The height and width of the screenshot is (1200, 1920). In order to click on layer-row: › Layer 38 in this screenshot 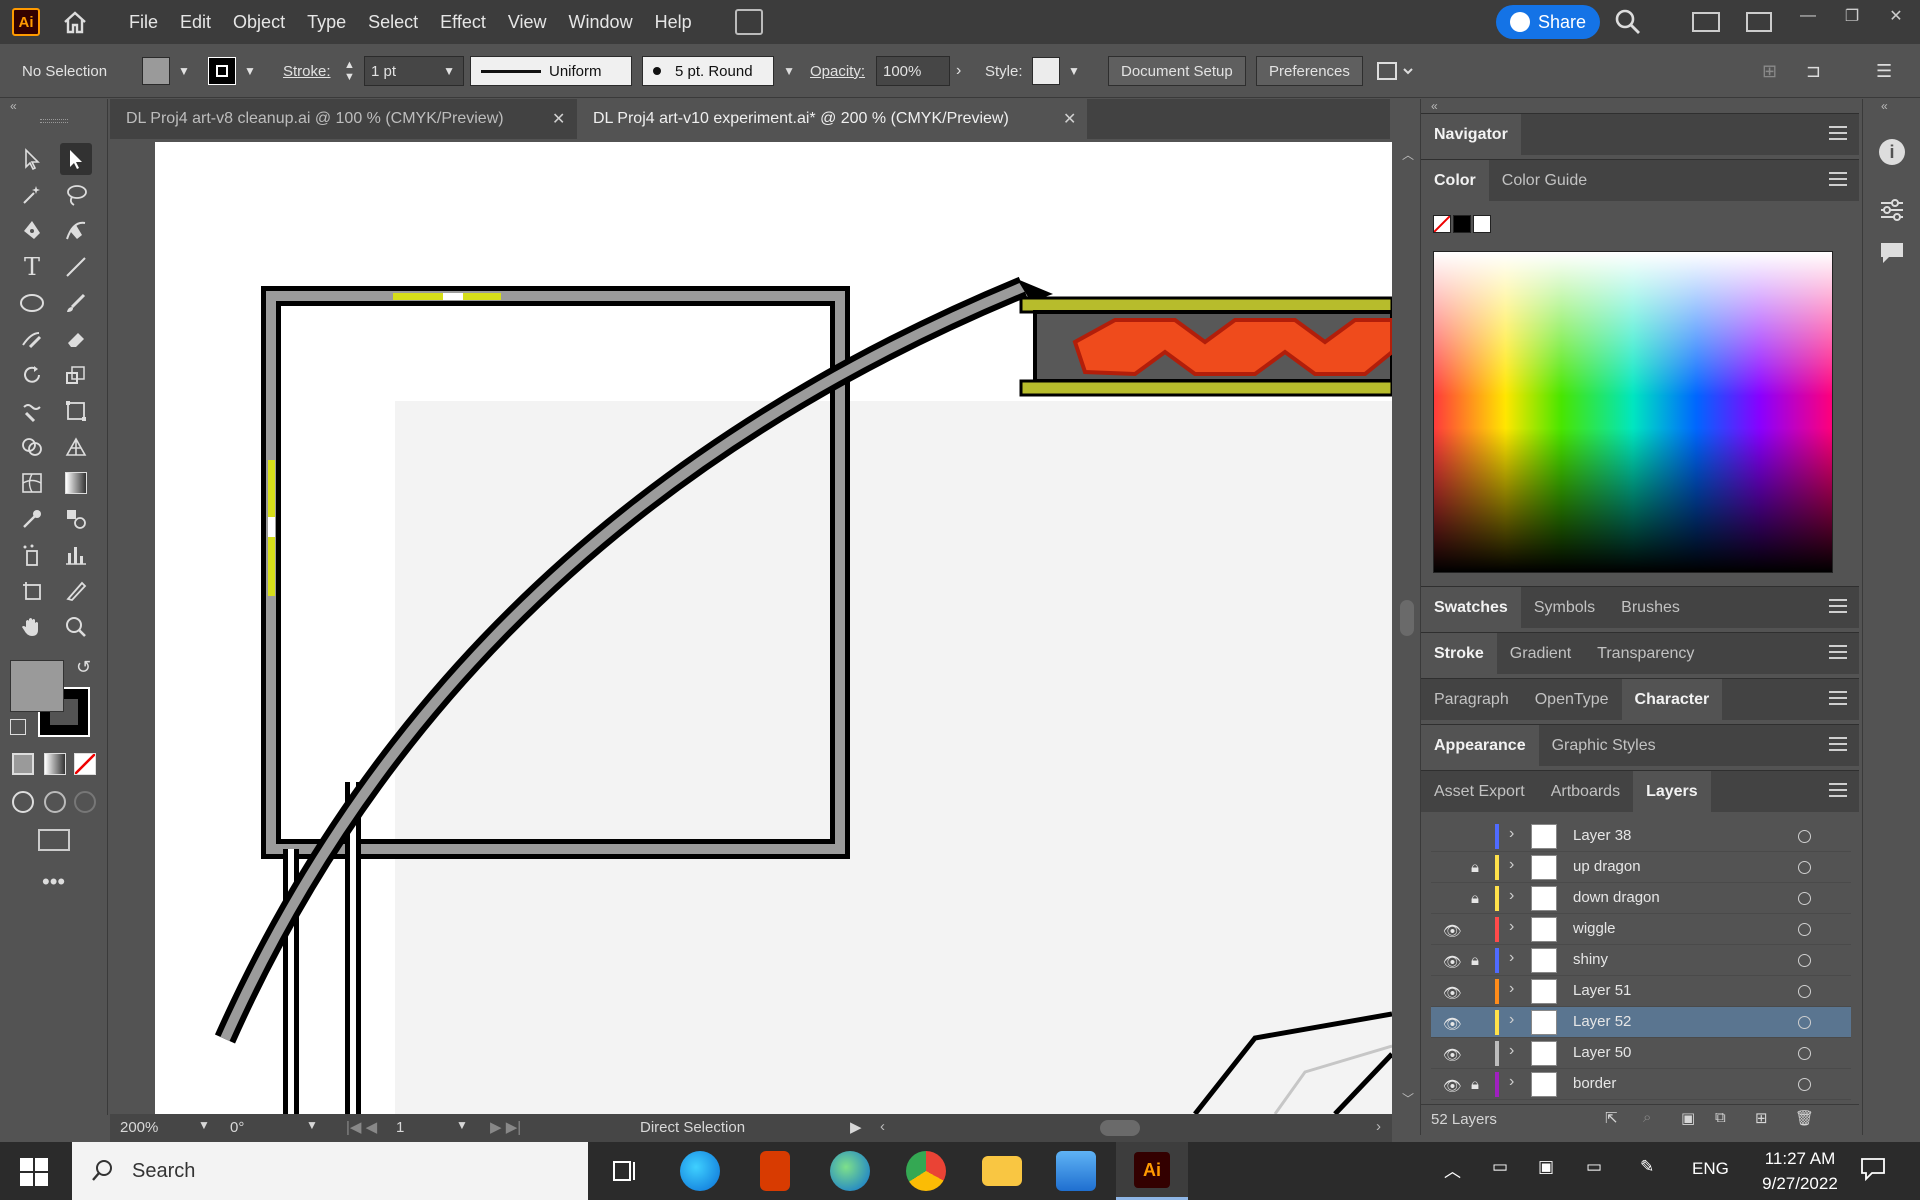, I will do `click(1641, 836)`.